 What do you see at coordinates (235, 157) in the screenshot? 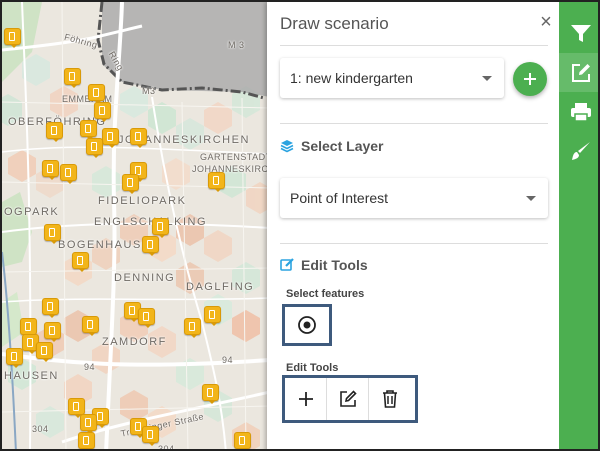
I see `map-label-gartenstadt: GARTENSTADT` at bounding box center [235, 157].